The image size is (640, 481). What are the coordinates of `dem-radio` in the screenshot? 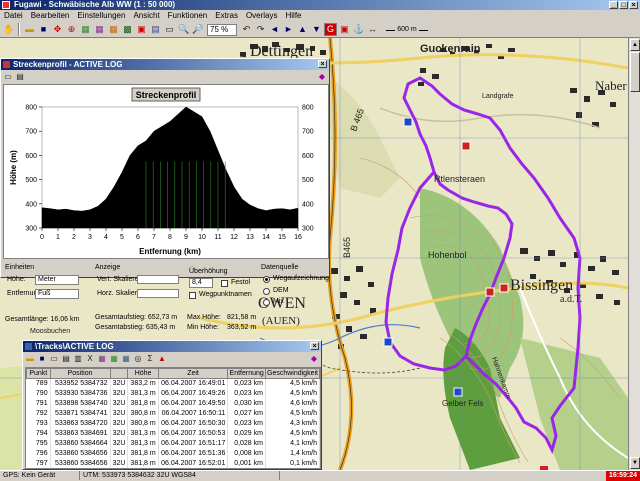 It's located at (266, 291).